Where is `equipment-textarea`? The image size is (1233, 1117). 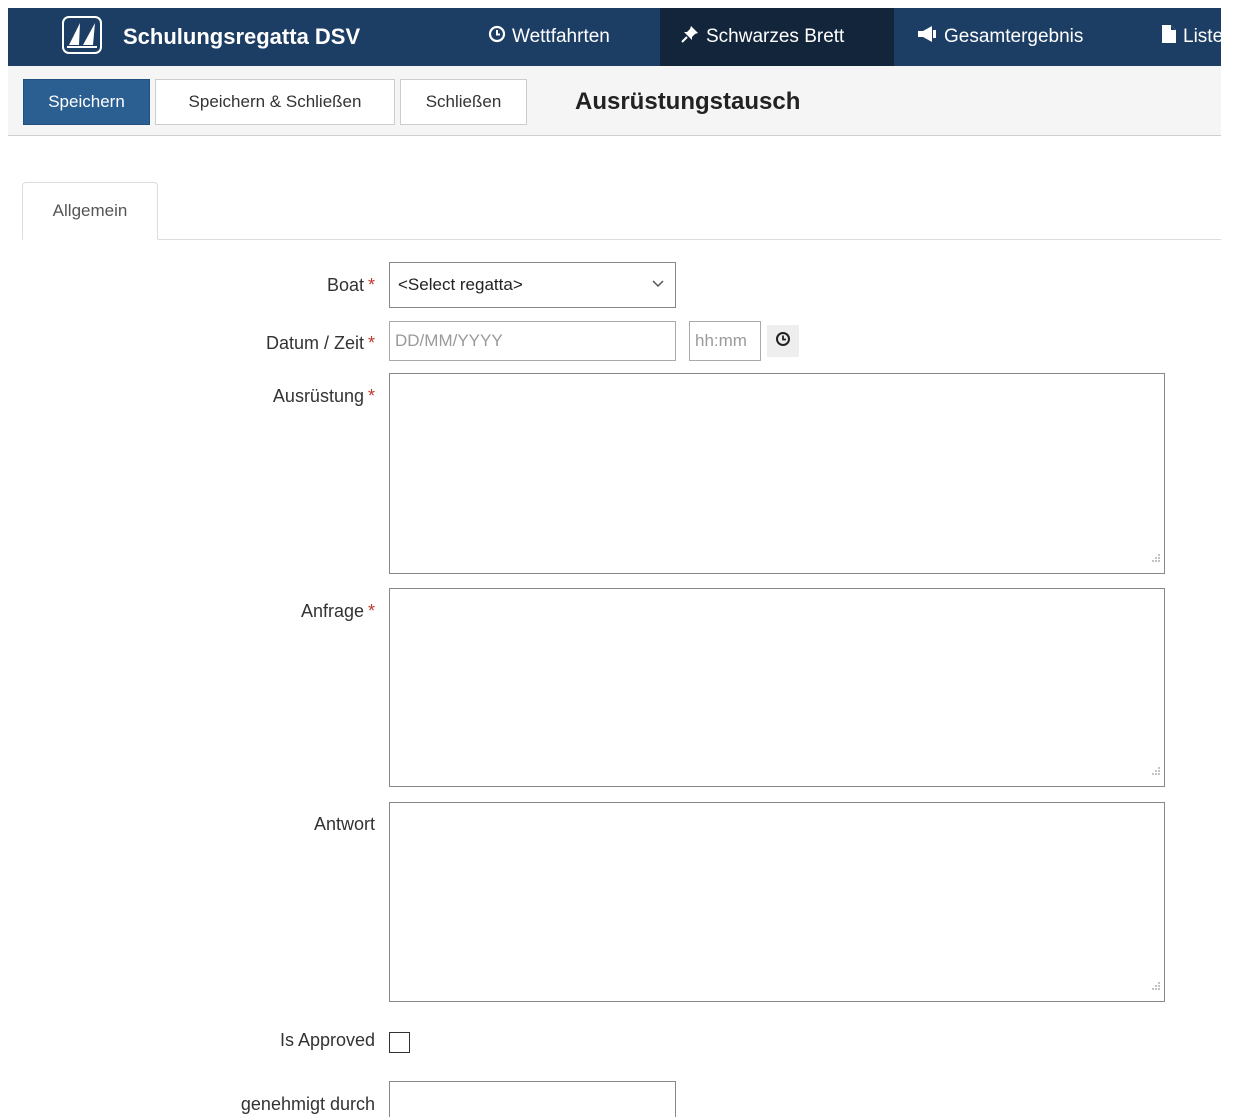
equipment-textarea is located at coordinates (777, 473).